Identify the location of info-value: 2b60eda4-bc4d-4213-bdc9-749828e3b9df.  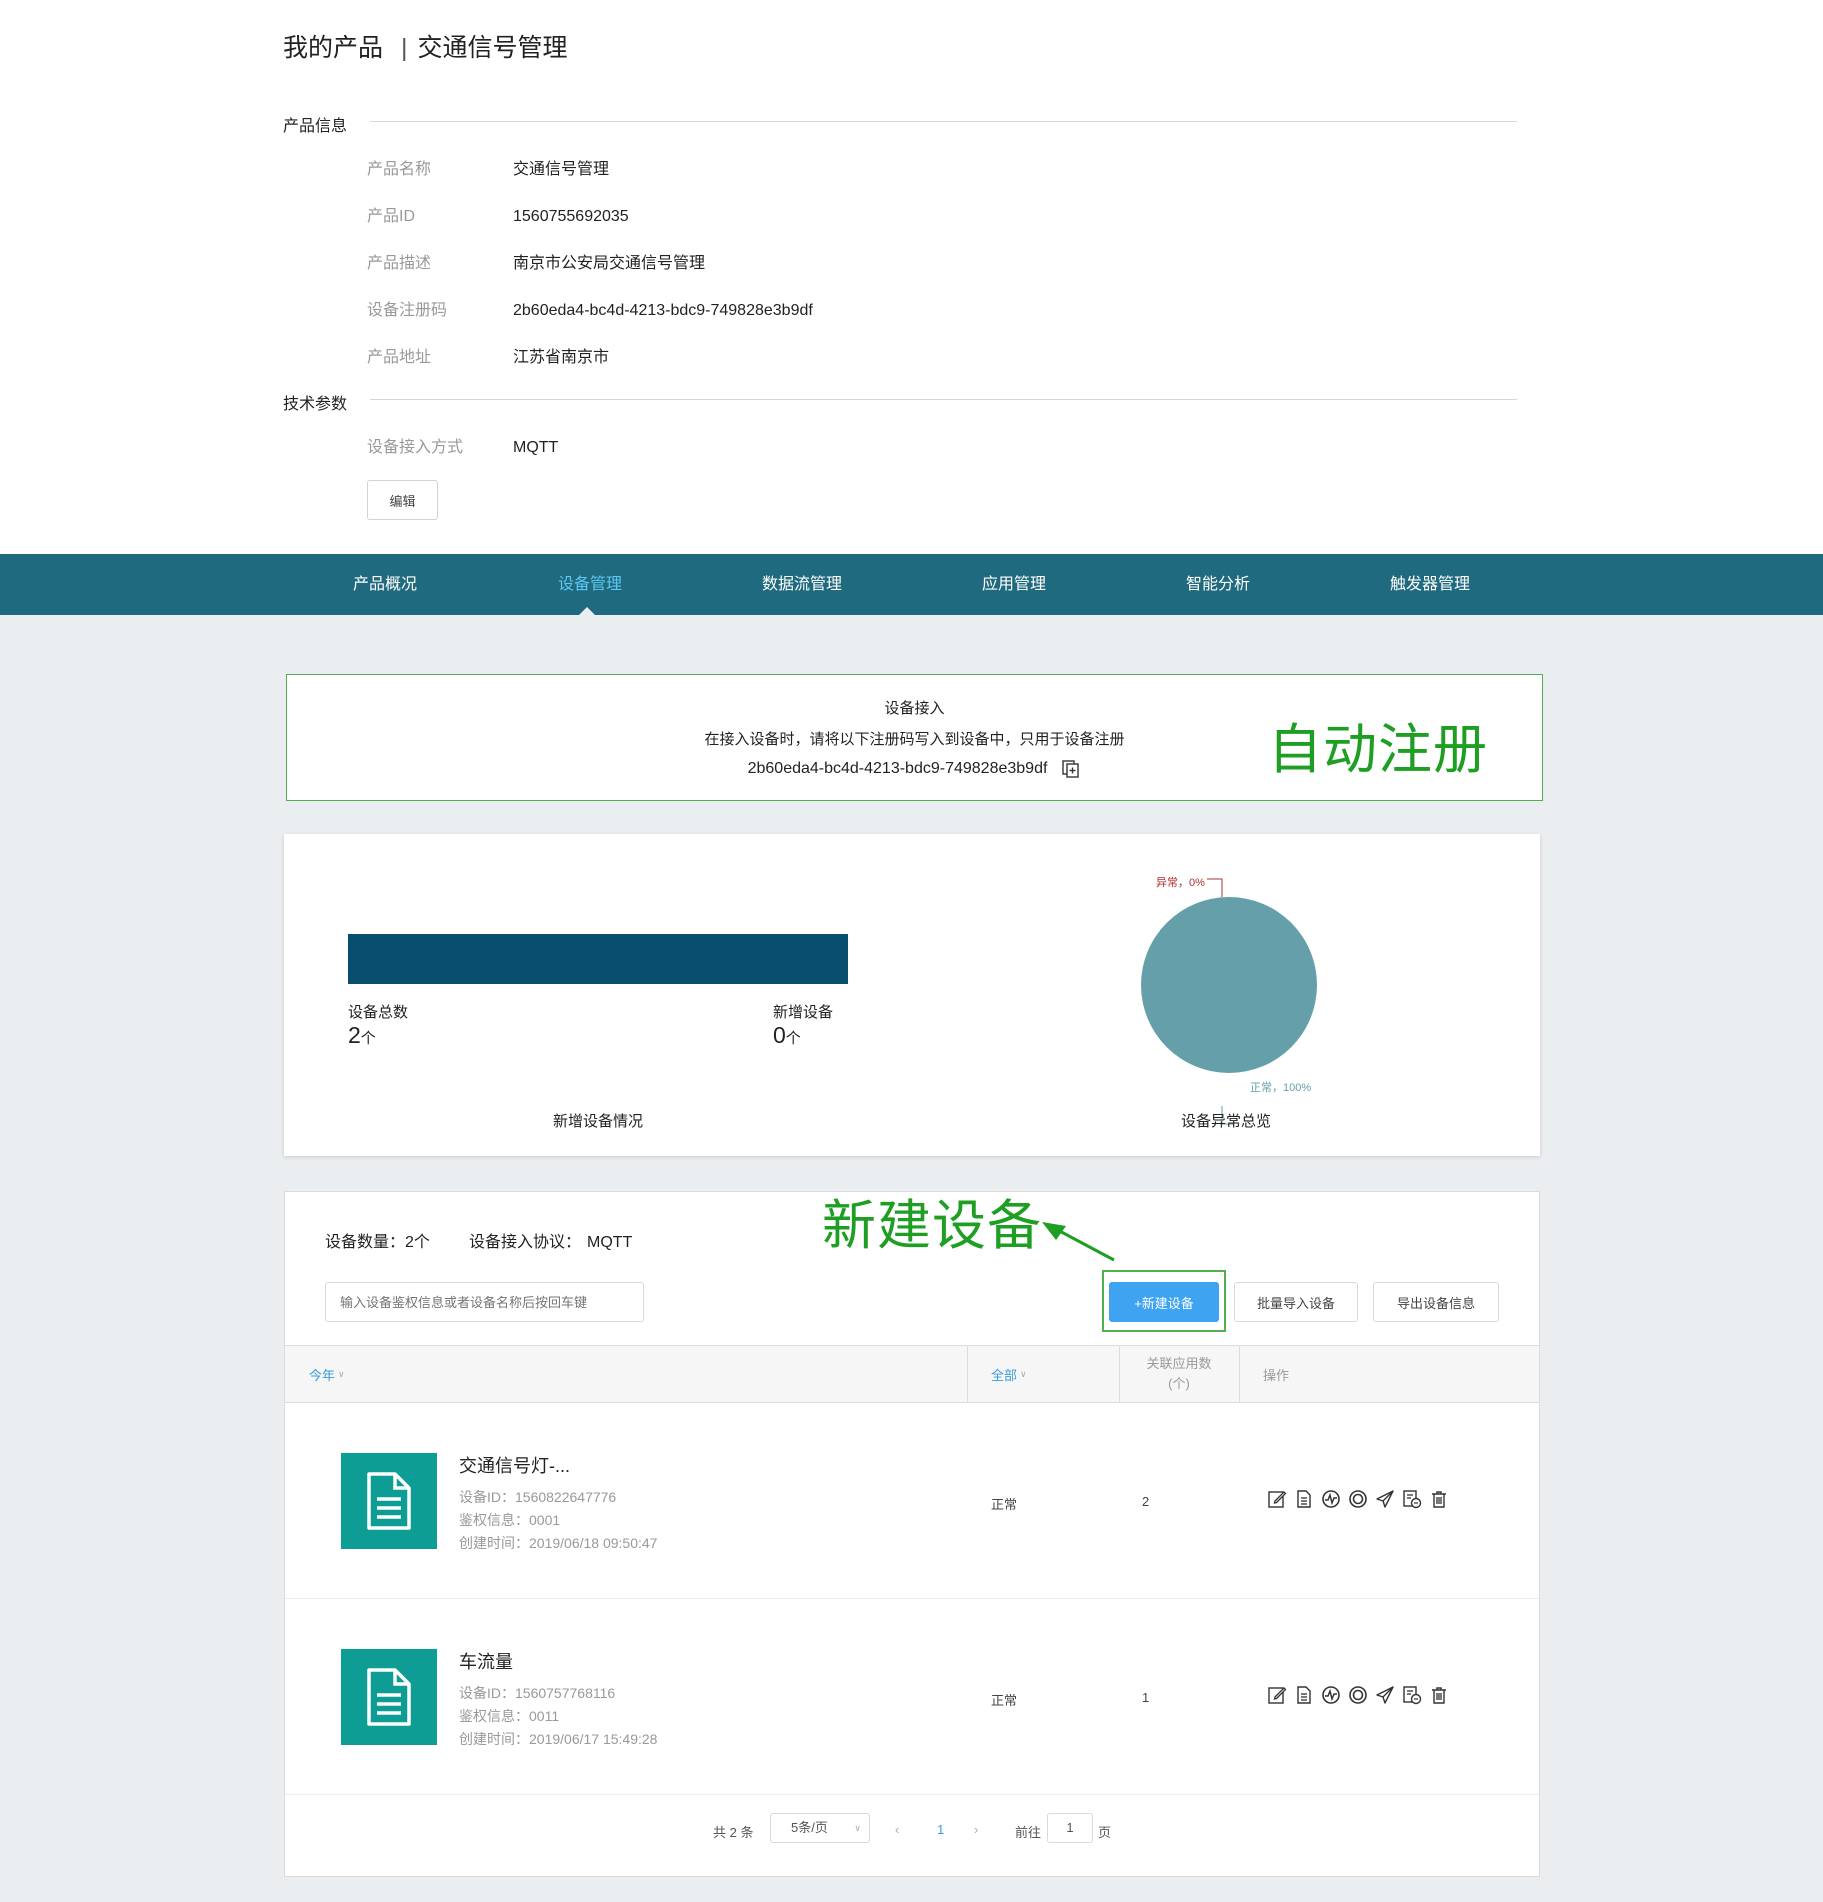
(663, 310).